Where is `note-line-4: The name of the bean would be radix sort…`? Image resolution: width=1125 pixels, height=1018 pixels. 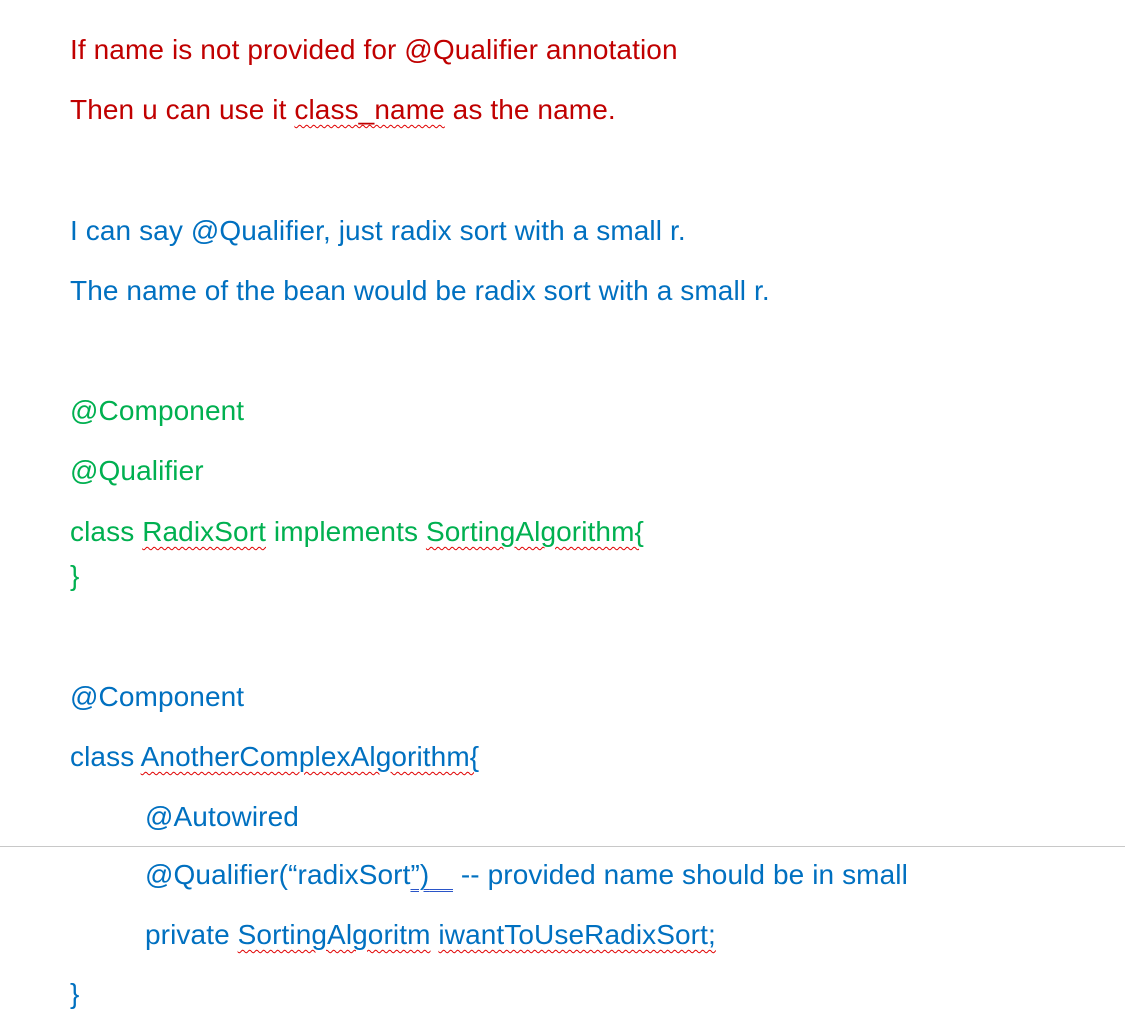 note-line-4: The name of the bean would be radix sort… is located at coordinates (420, 290).